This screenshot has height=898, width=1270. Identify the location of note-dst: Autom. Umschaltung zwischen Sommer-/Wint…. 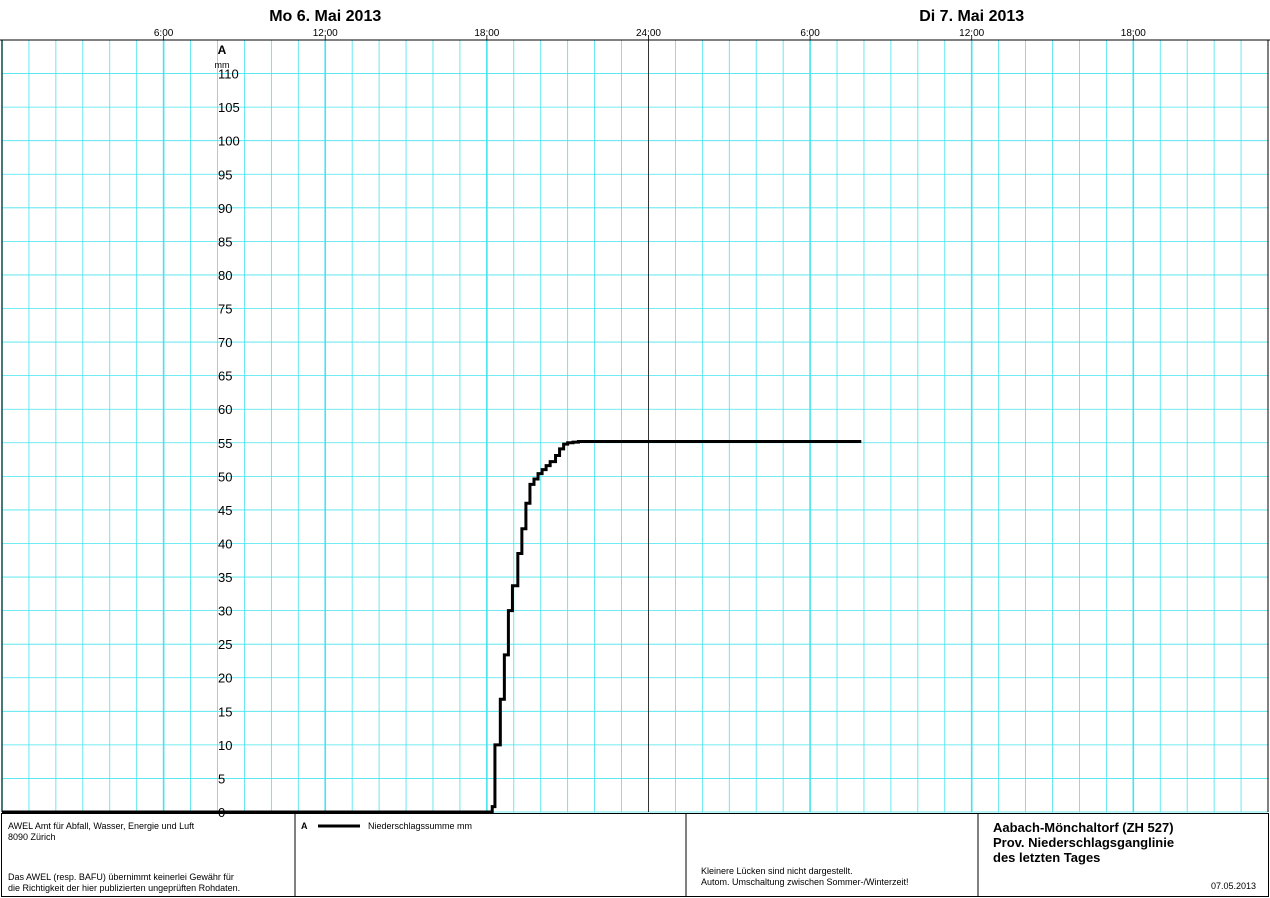
(805, 882).